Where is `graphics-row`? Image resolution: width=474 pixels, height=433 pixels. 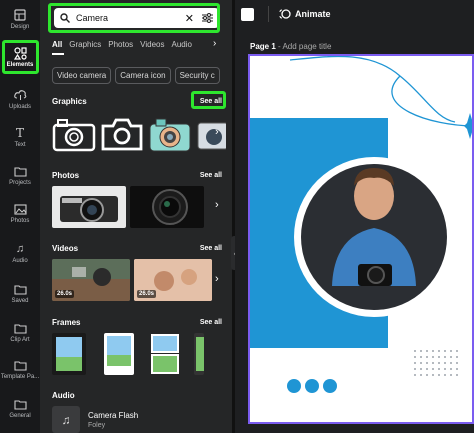 graphics-row is located at coordinates (141, 134).